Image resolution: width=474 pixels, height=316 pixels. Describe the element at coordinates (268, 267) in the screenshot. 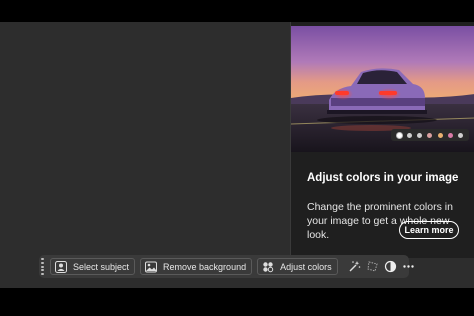

I see `color-dots-icon` at that location.